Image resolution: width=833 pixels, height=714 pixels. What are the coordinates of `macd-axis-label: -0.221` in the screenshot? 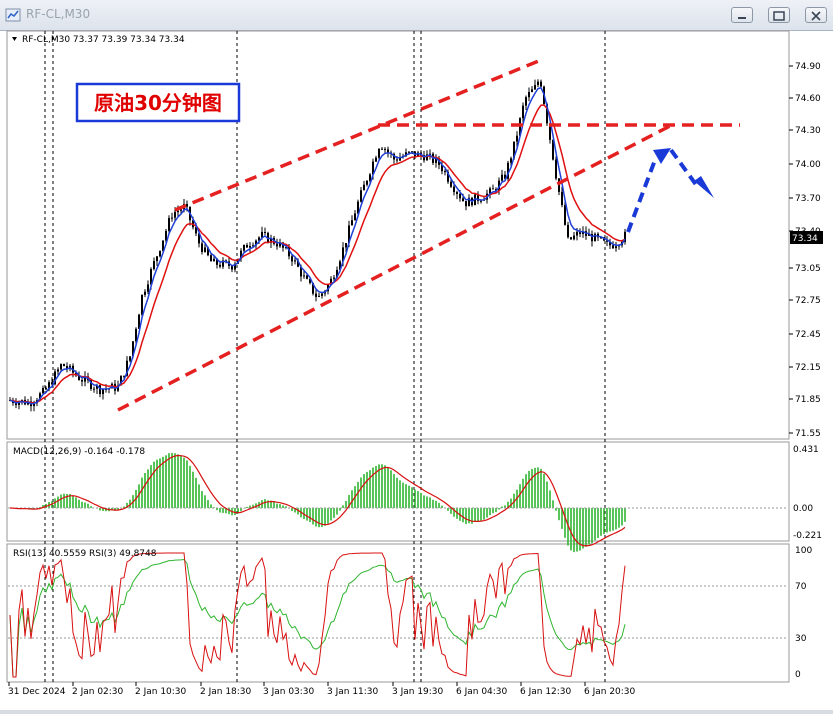 It's located at (807, 536).